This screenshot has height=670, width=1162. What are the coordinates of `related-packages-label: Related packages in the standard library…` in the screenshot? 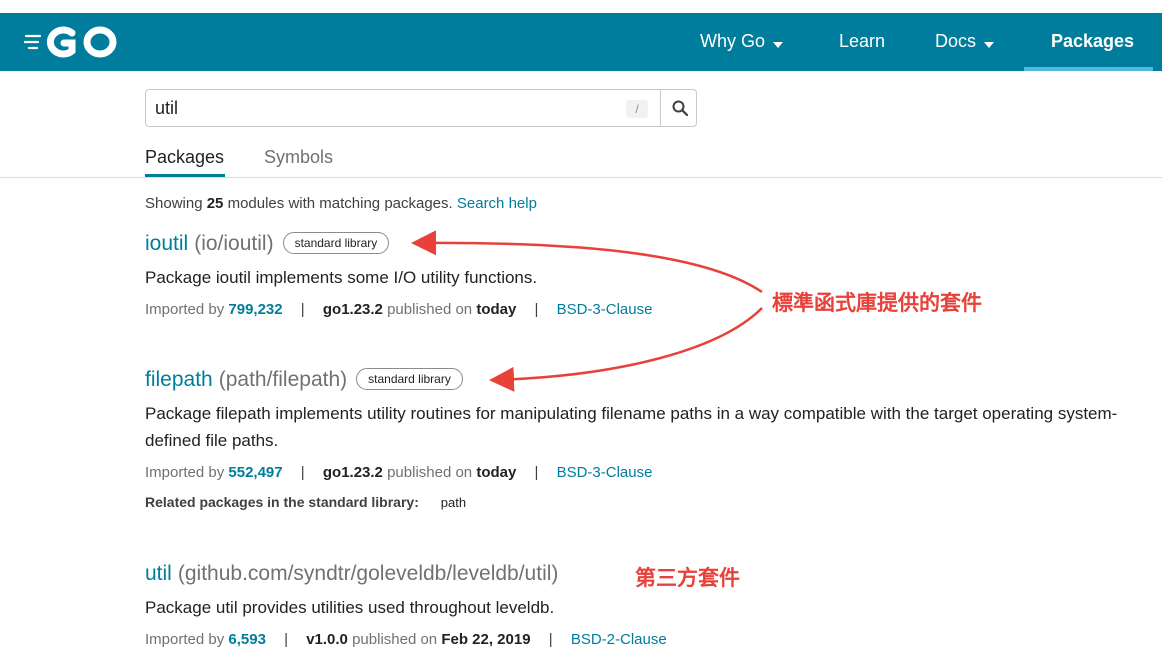 It's located at (282, 502).